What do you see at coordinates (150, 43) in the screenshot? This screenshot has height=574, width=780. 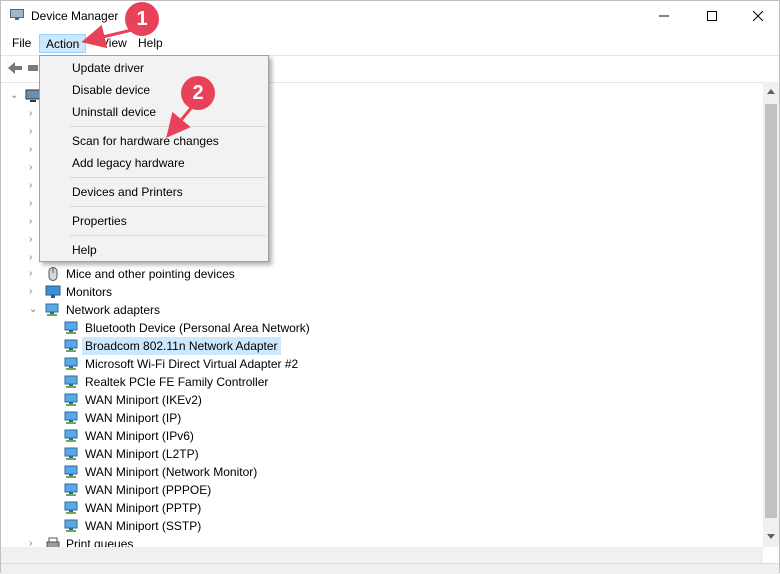 I see `menu-help: Help` at bounding box center [150, 43].